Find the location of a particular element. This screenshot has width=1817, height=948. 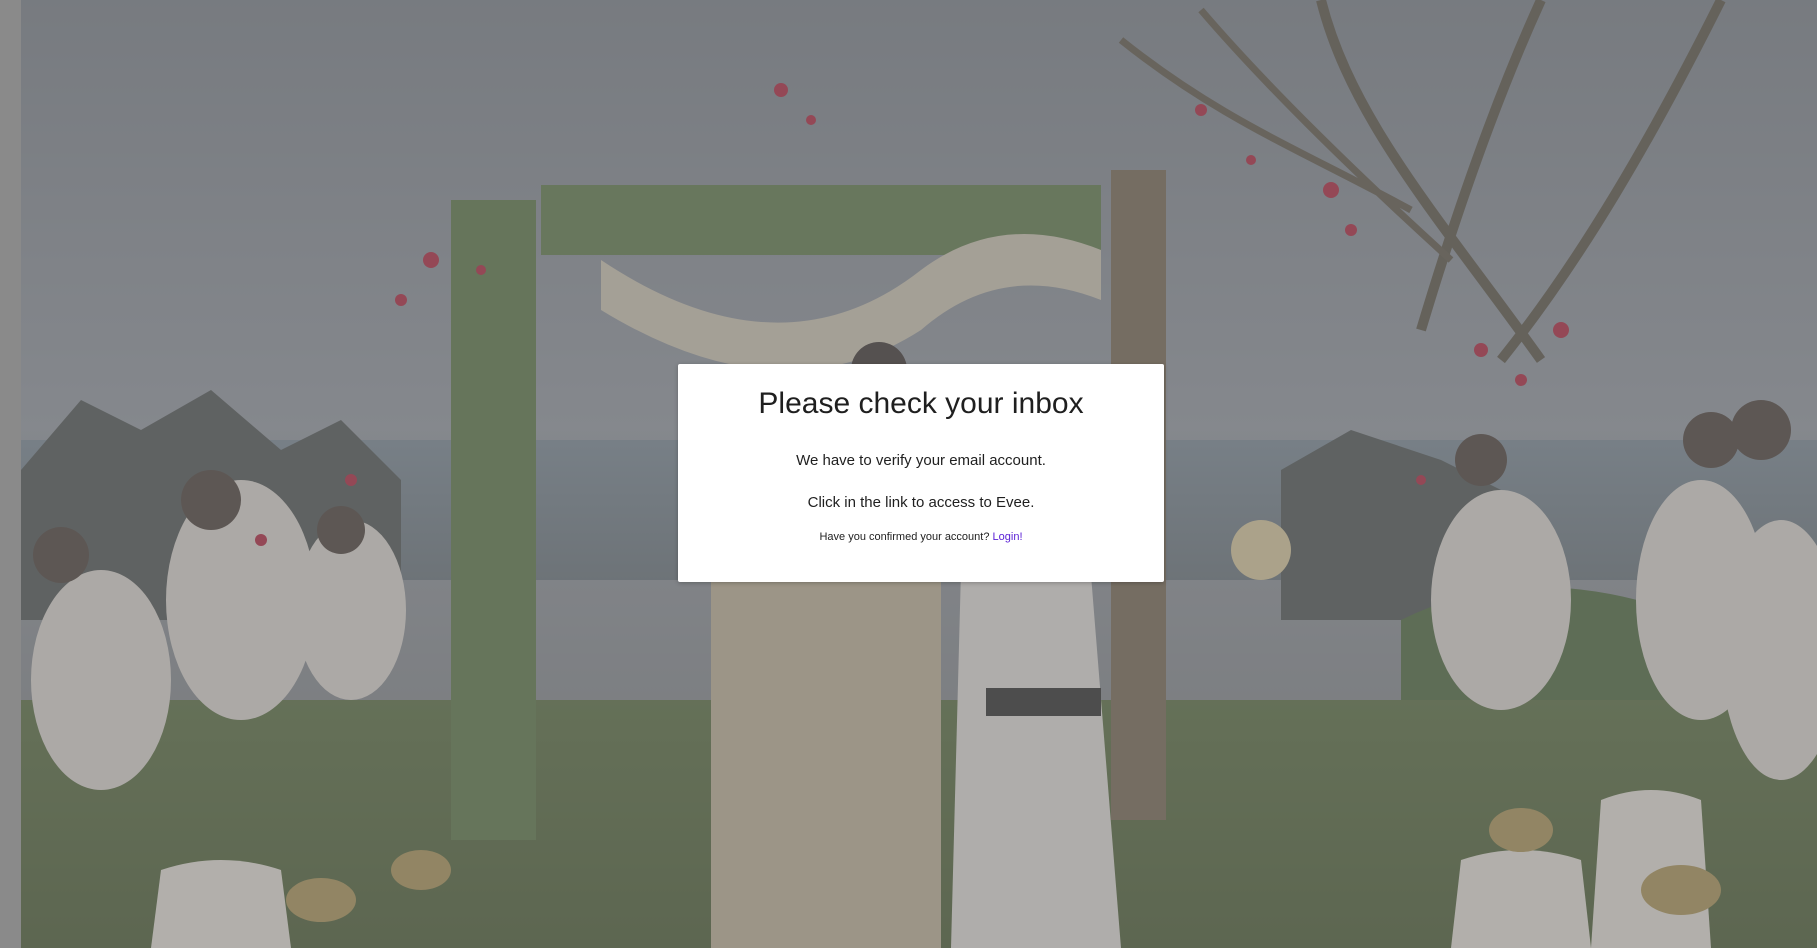

login-link: Login! is located at coordinates (1008, 537).